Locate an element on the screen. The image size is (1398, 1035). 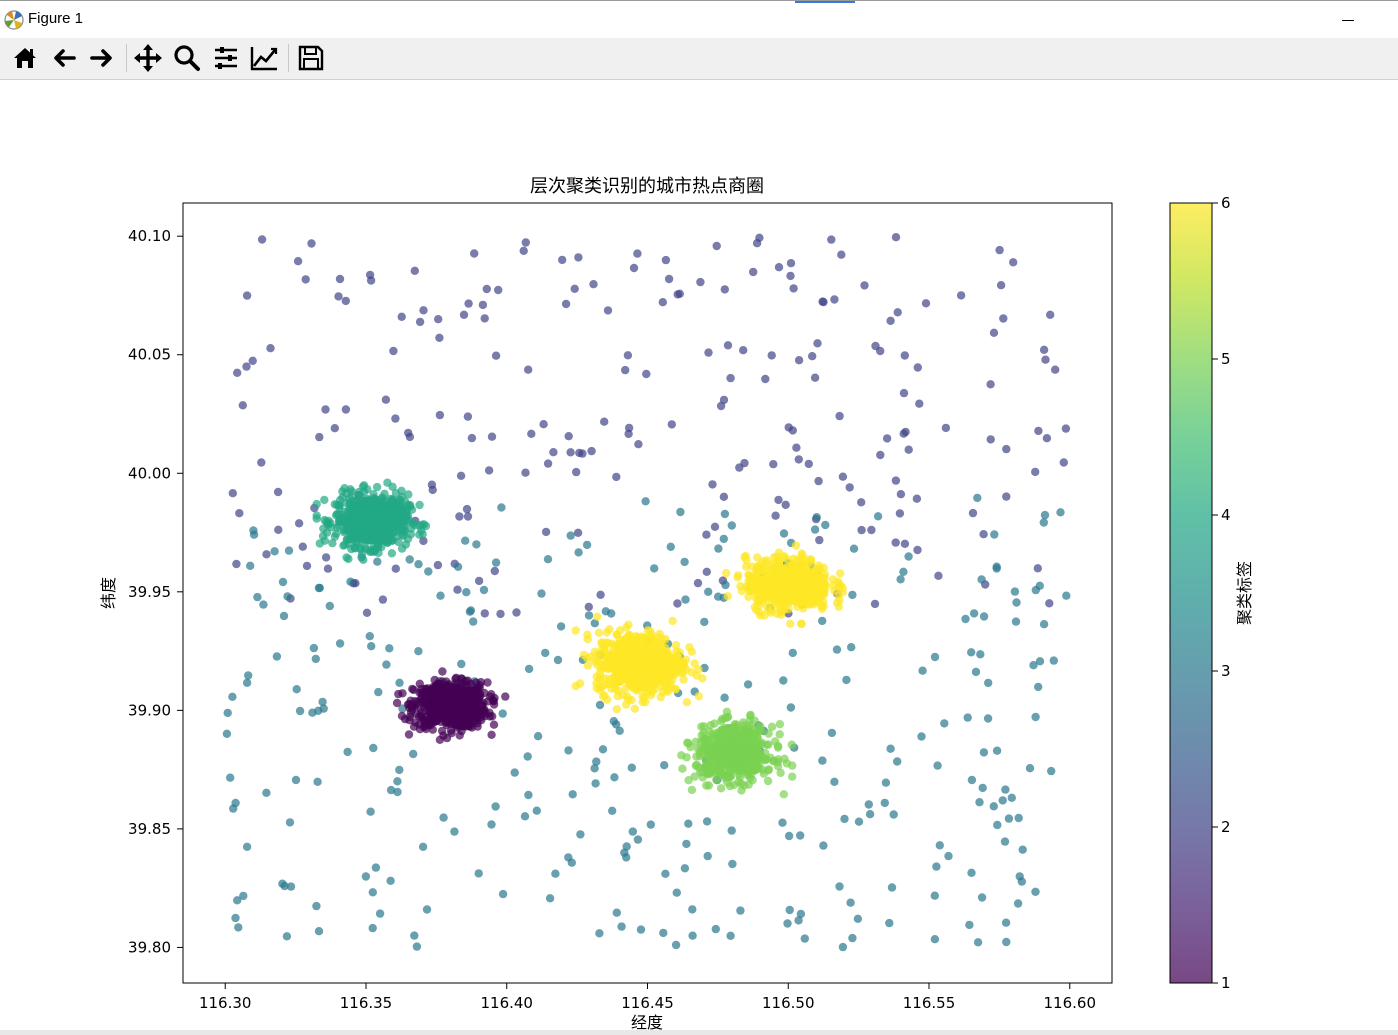
save-button is located at coordinates (311, 58).